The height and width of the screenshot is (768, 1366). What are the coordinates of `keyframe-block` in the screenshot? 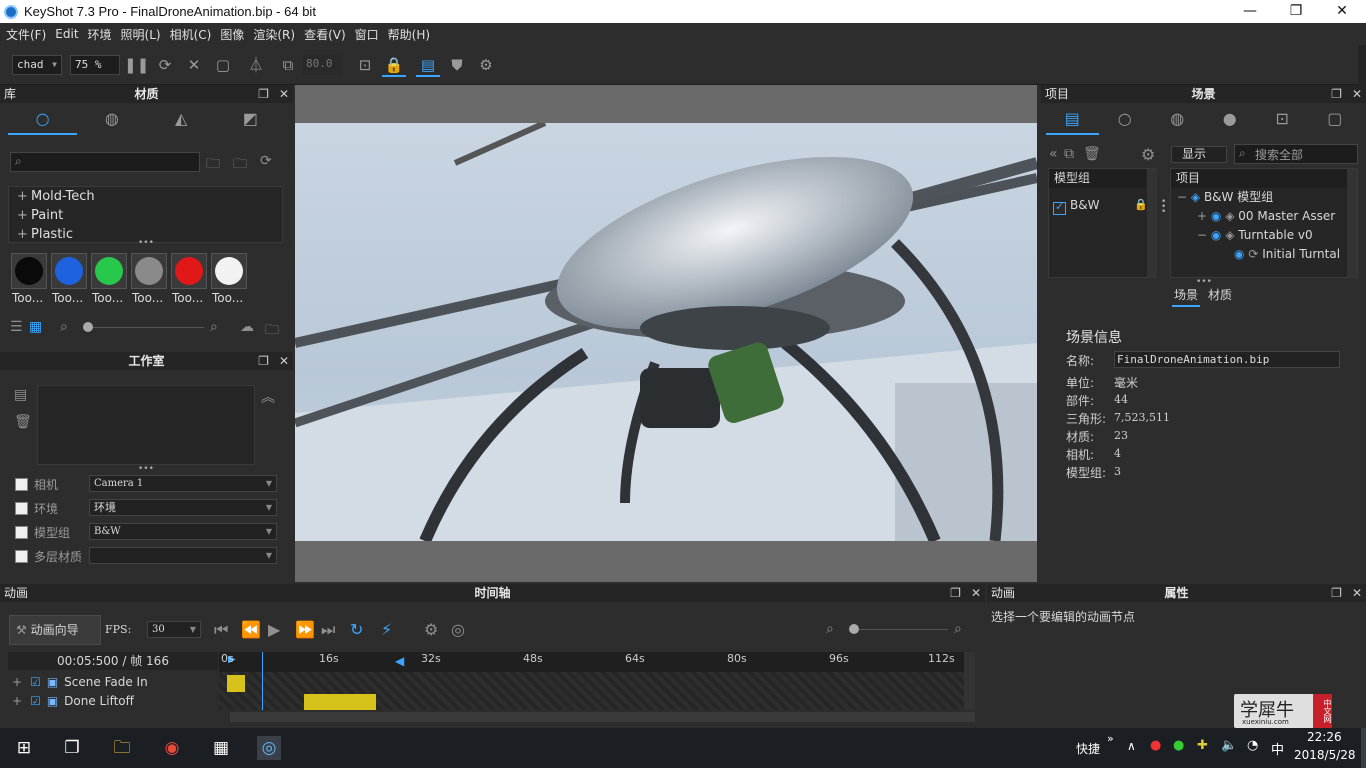 It's located at (340, 702).